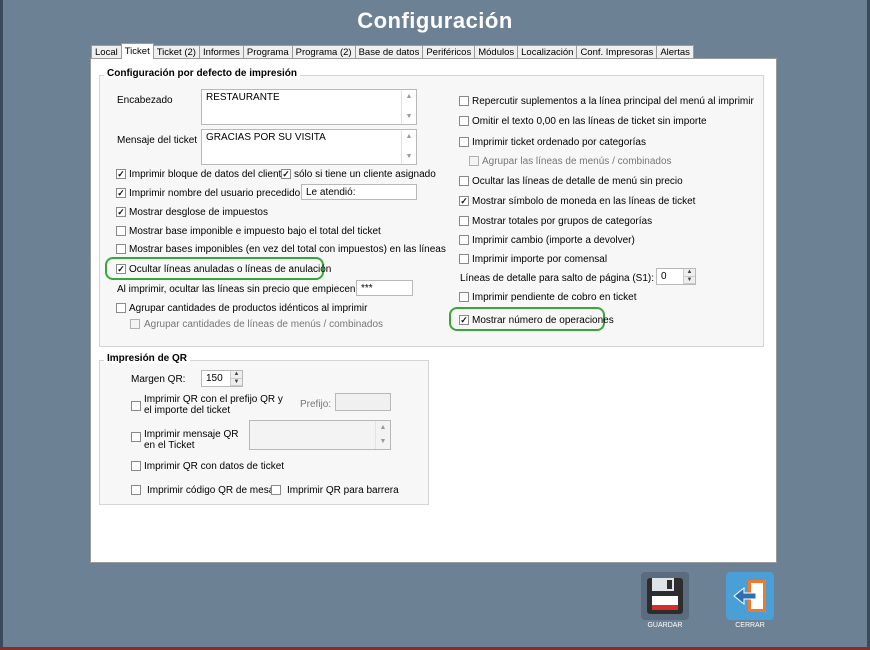 The width and height of the screenshot is (870, 650). I want to click on qr-table-code-label: Imprimir código QR de mesa, so click(211, 490).